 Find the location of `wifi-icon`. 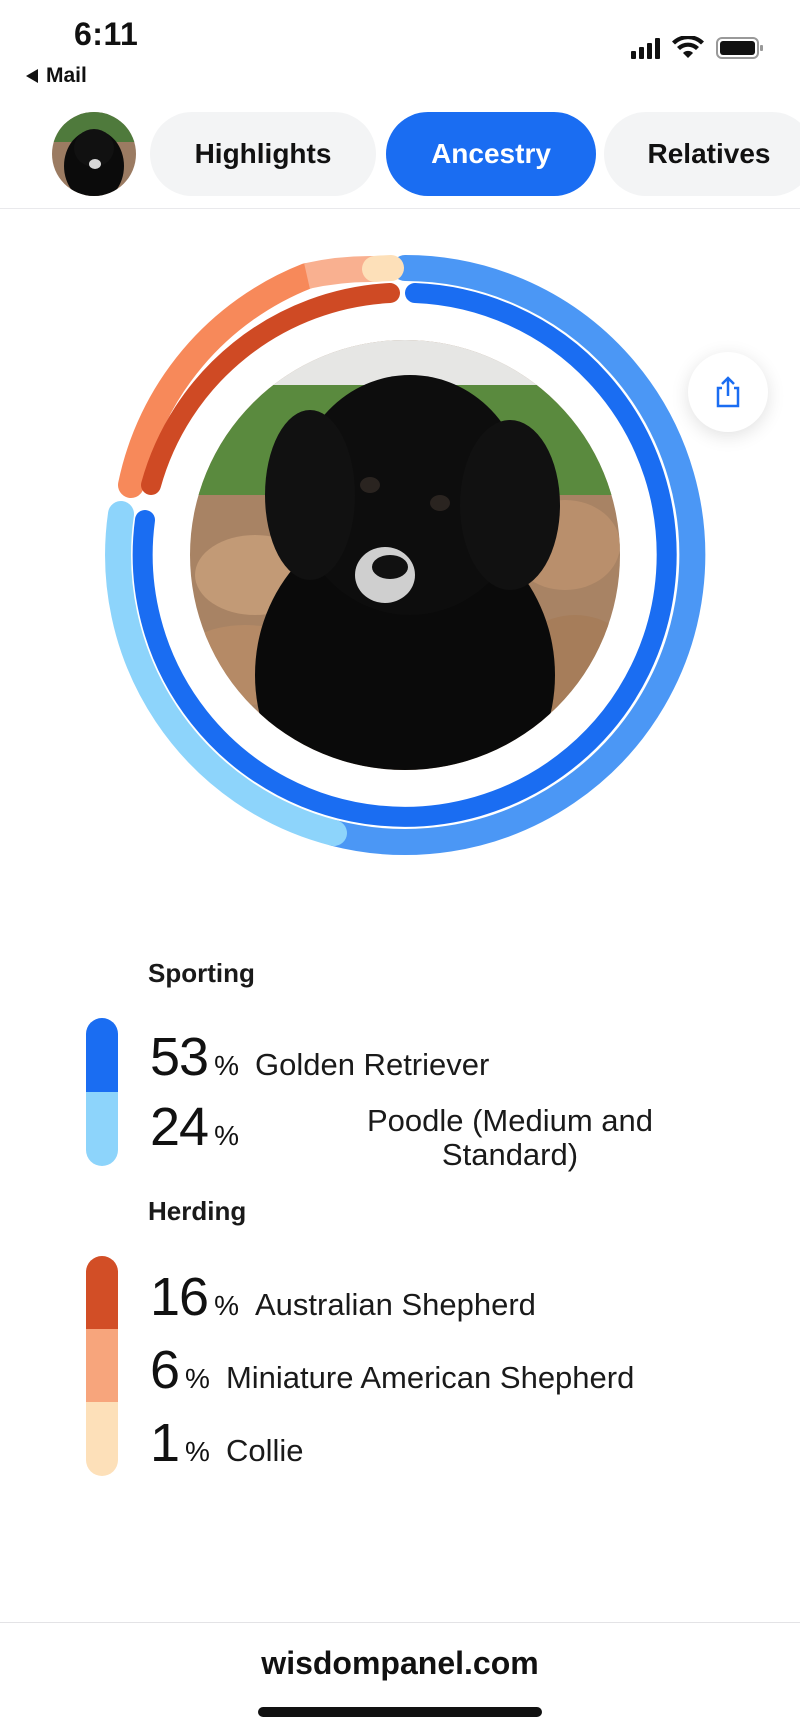

wifi-icon is located at coordinates (688, 47).